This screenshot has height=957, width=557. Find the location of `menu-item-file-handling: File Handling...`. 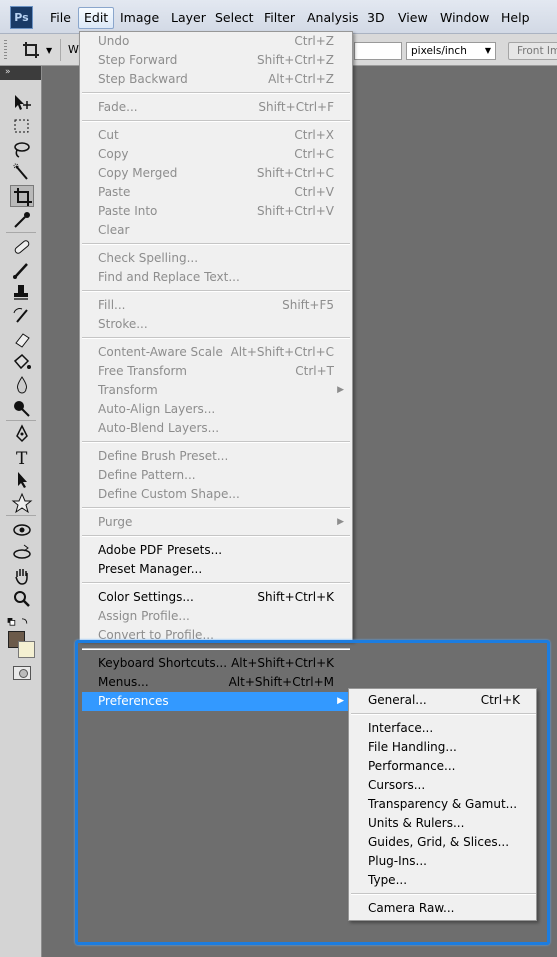

menu-item-file-handling: File Handling... is located at coordinates (443, 747).